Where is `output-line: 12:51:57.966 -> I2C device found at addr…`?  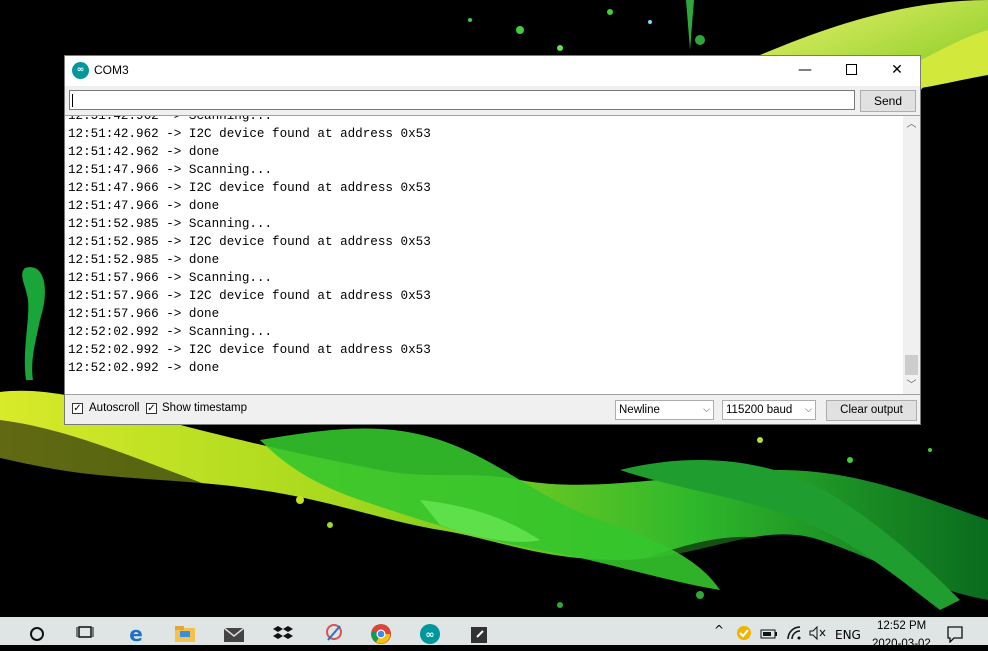
output-line: 12:51:57.966 -> I2C device found at addr… is located at coordinates (249, 296).